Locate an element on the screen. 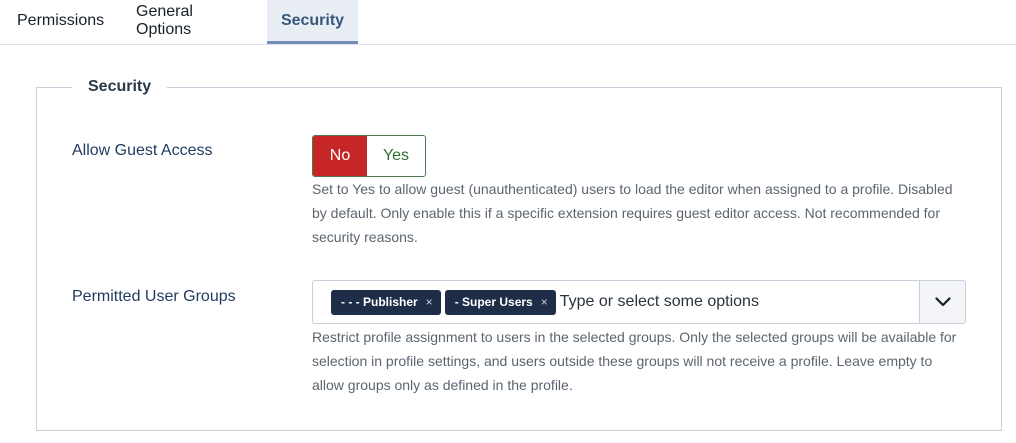  chip-super-users: - Super Users × is located at coordinates (500, 302).